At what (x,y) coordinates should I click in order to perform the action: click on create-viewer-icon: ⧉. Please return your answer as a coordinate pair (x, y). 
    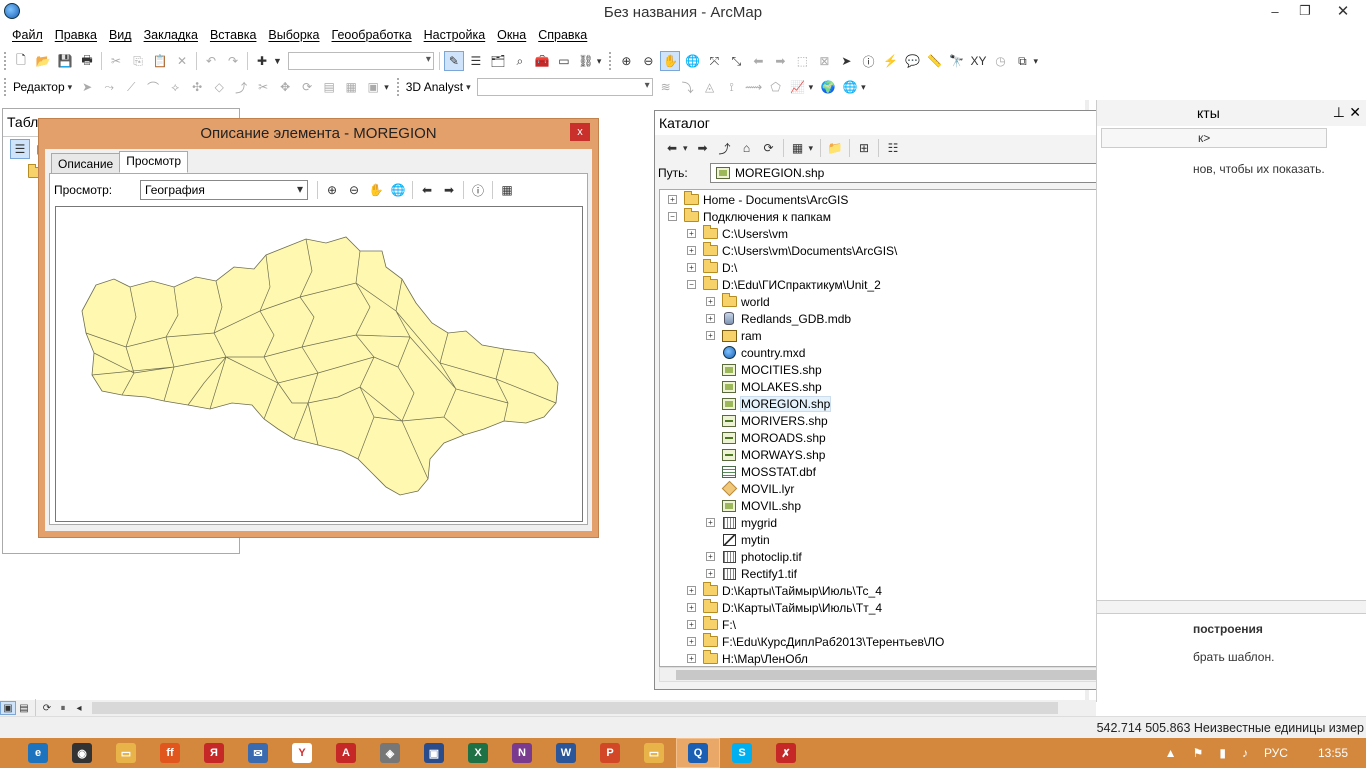
    Looking at the image, I should click on (1022, 61).